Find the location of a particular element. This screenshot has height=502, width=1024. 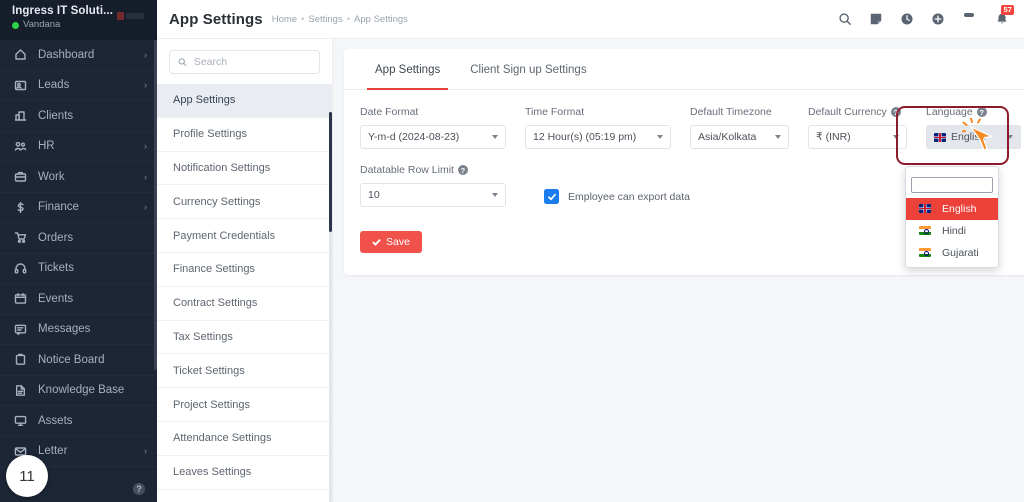

language-option-hindi: Hindi is located at coordinates (952, 231).